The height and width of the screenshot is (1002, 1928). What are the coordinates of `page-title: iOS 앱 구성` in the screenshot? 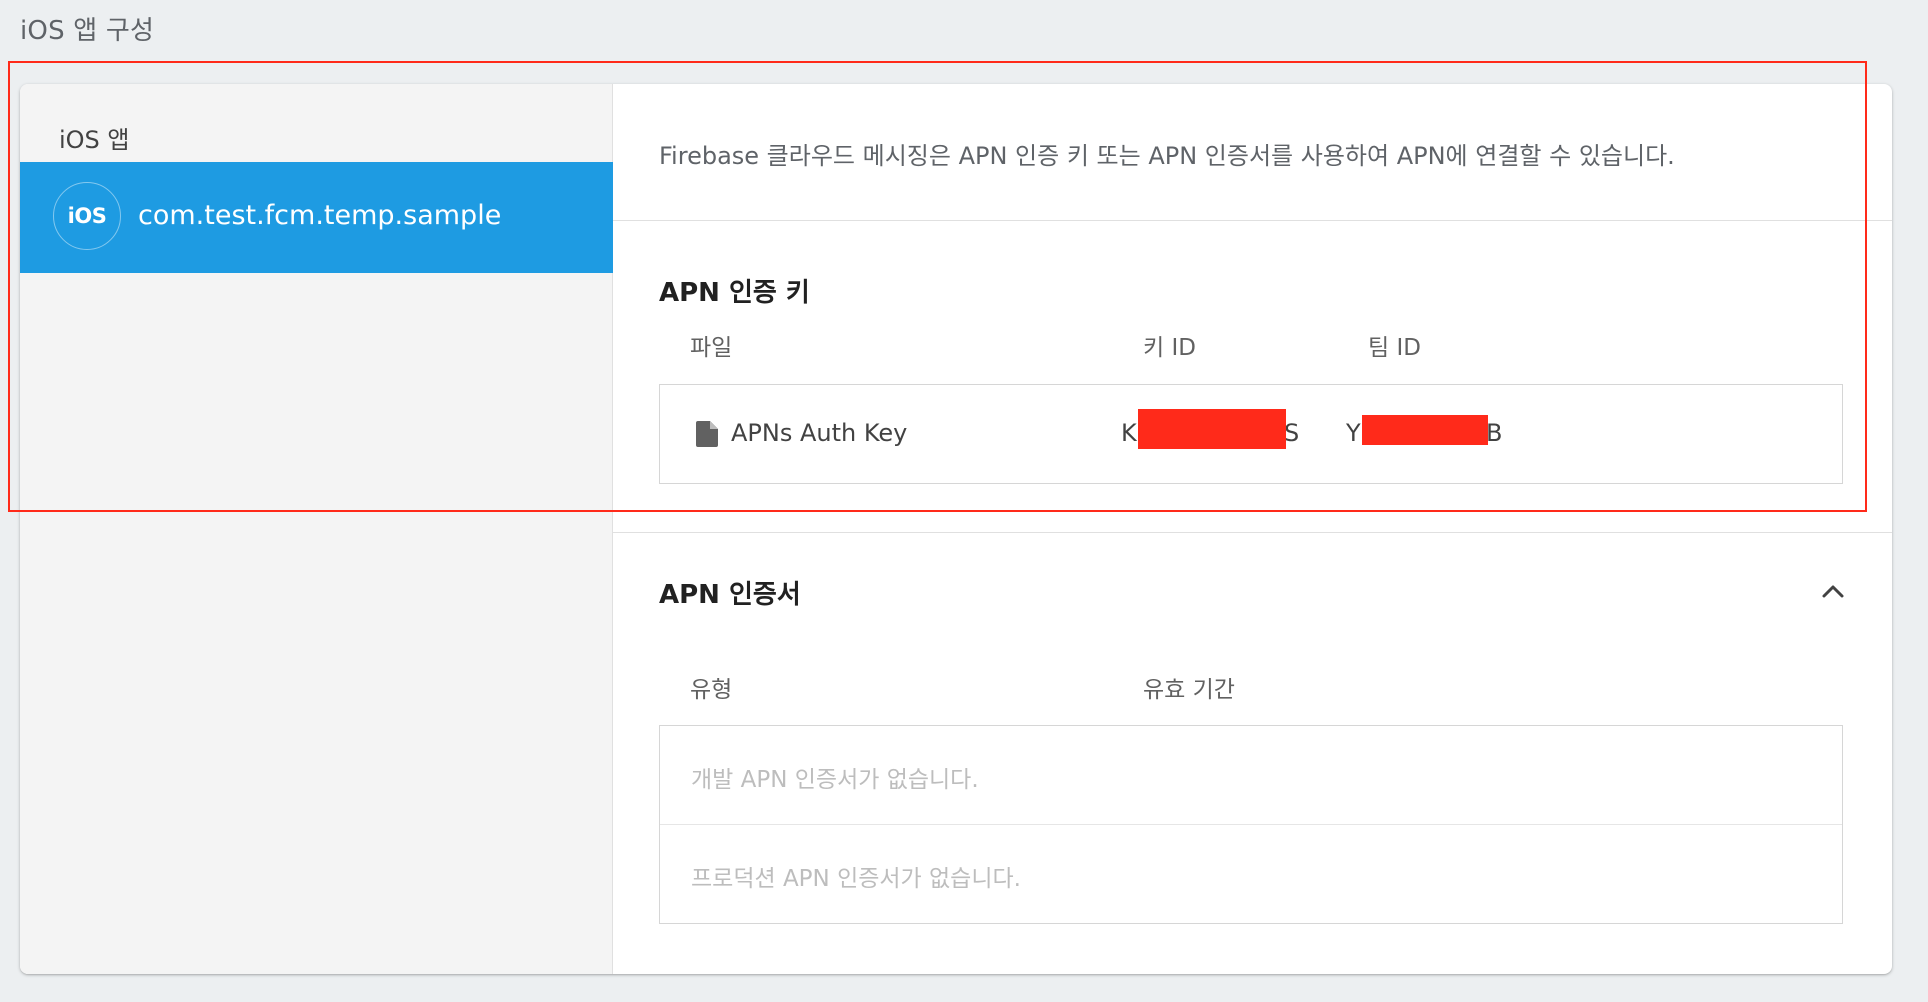 It's located at (87, 31).